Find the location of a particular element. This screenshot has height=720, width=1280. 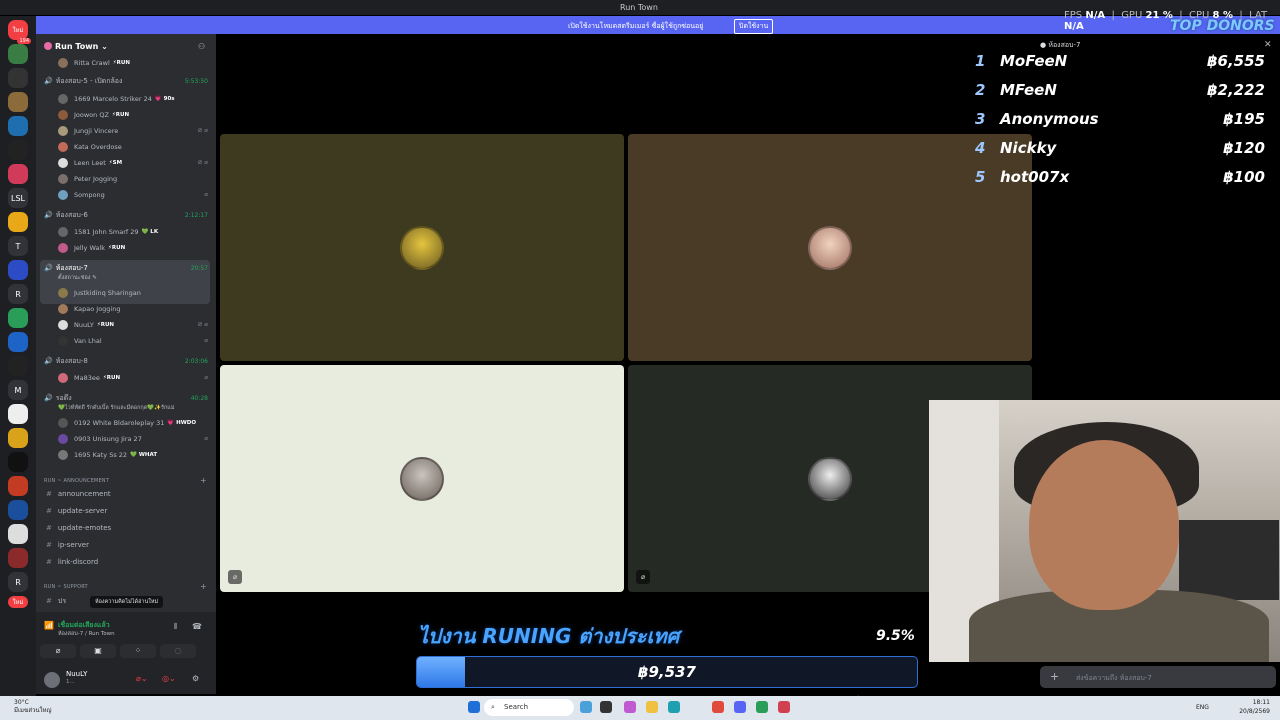

new-unreads-pill: ใหม่ 194 is located at coordinates (19, 32).